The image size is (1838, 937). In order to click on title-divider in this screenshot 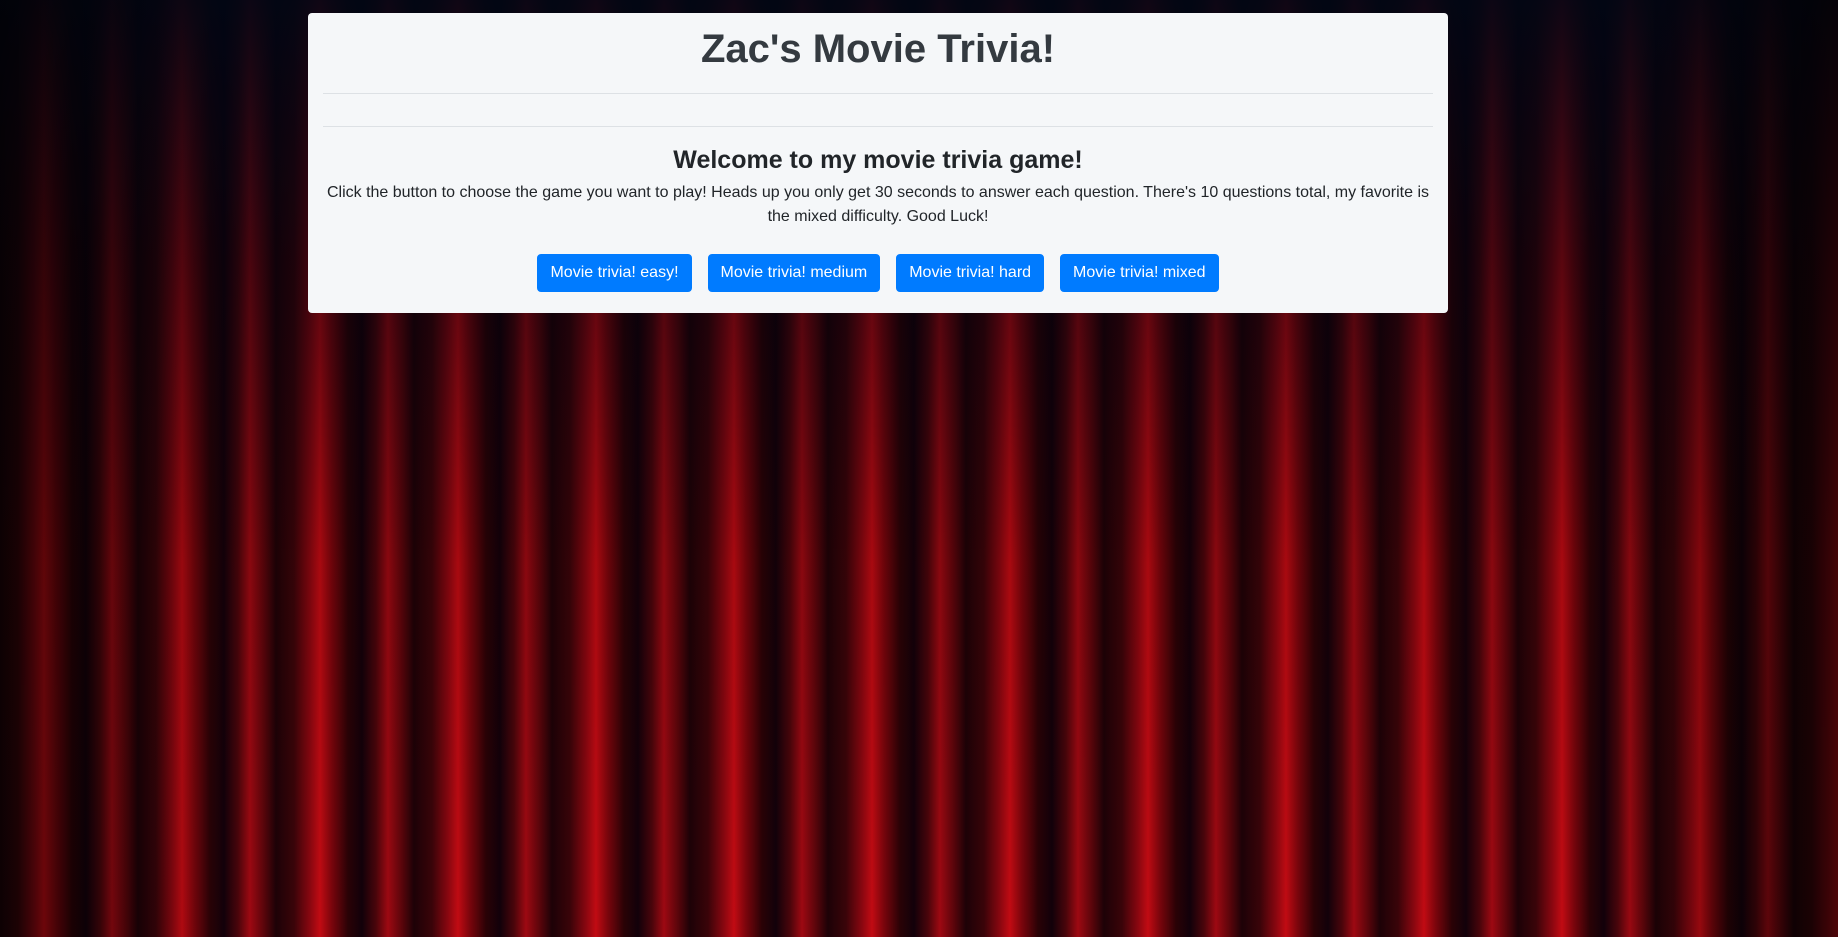, I will do `click(878, 93)`.